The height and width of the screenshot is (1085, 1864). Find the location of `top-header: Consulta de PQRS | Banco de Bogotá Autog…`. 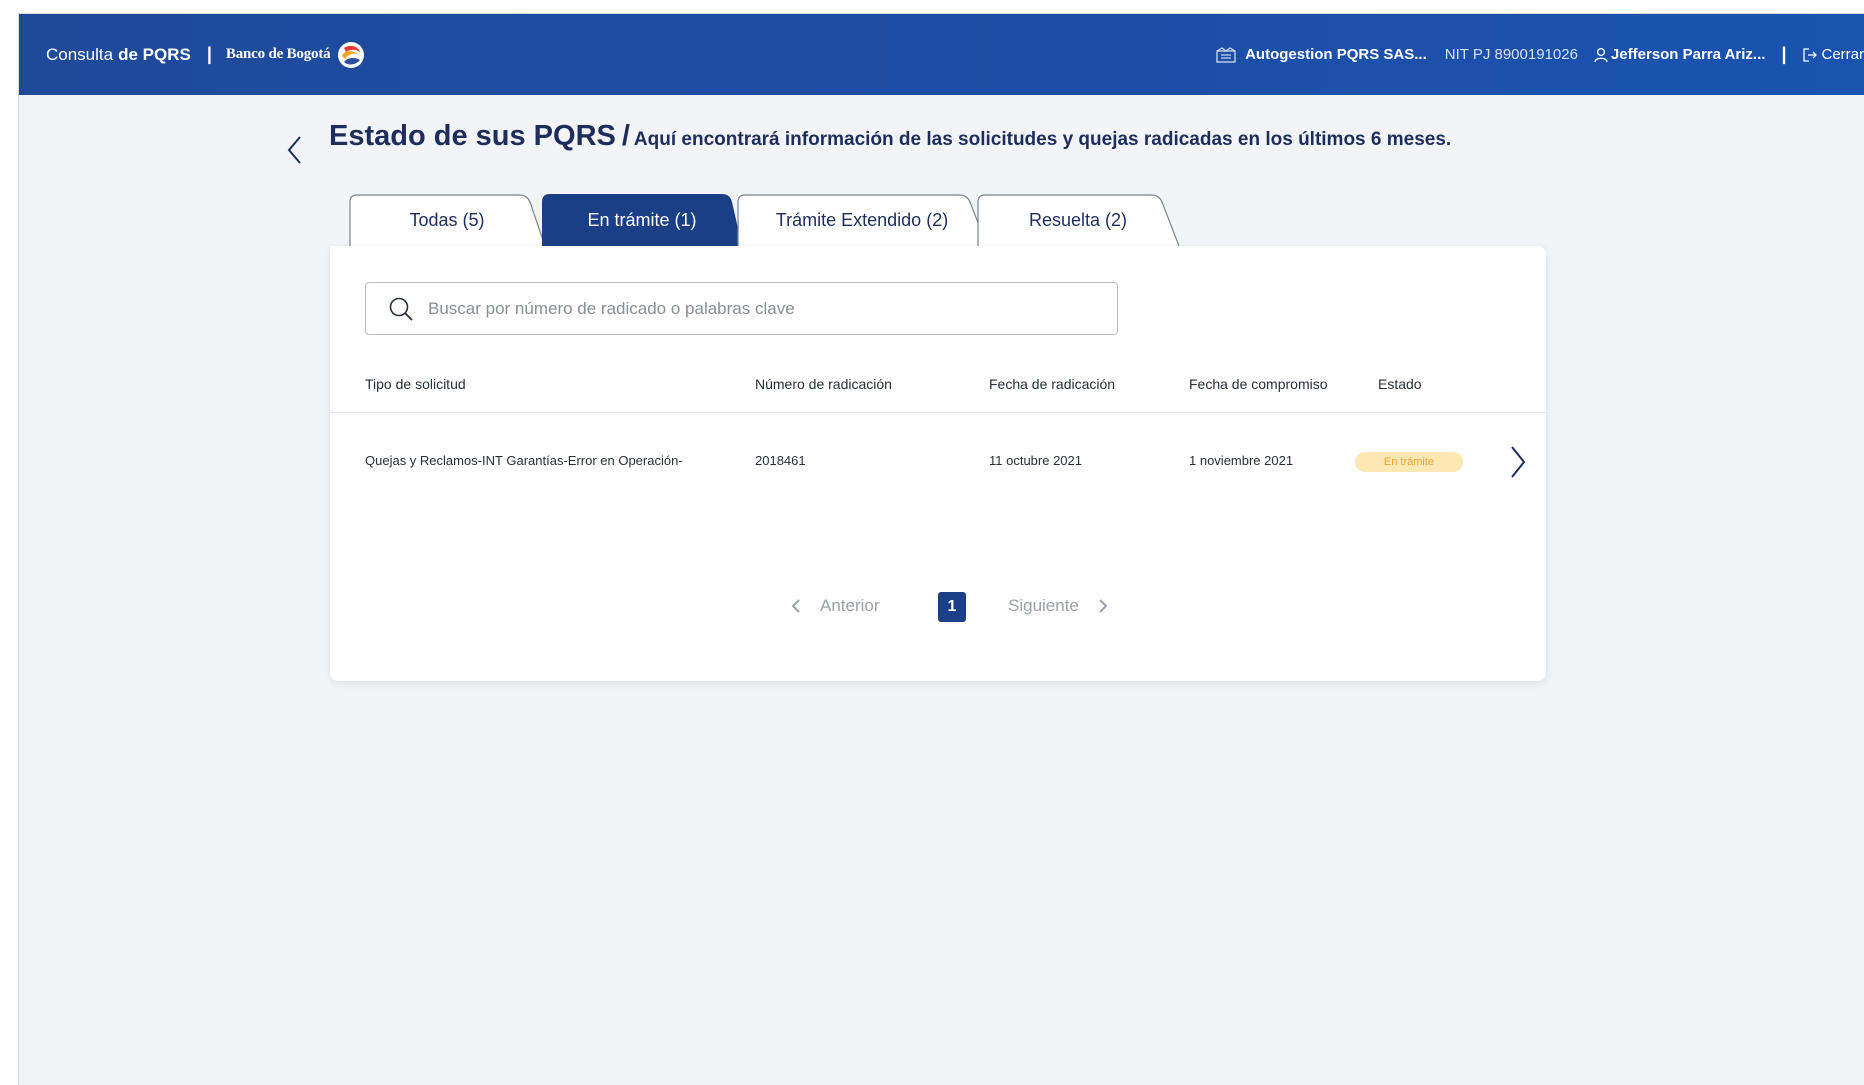

top-header: Consulta de PQRS | Banco de Bogotá Autog… is located at coordinates (941, 54).